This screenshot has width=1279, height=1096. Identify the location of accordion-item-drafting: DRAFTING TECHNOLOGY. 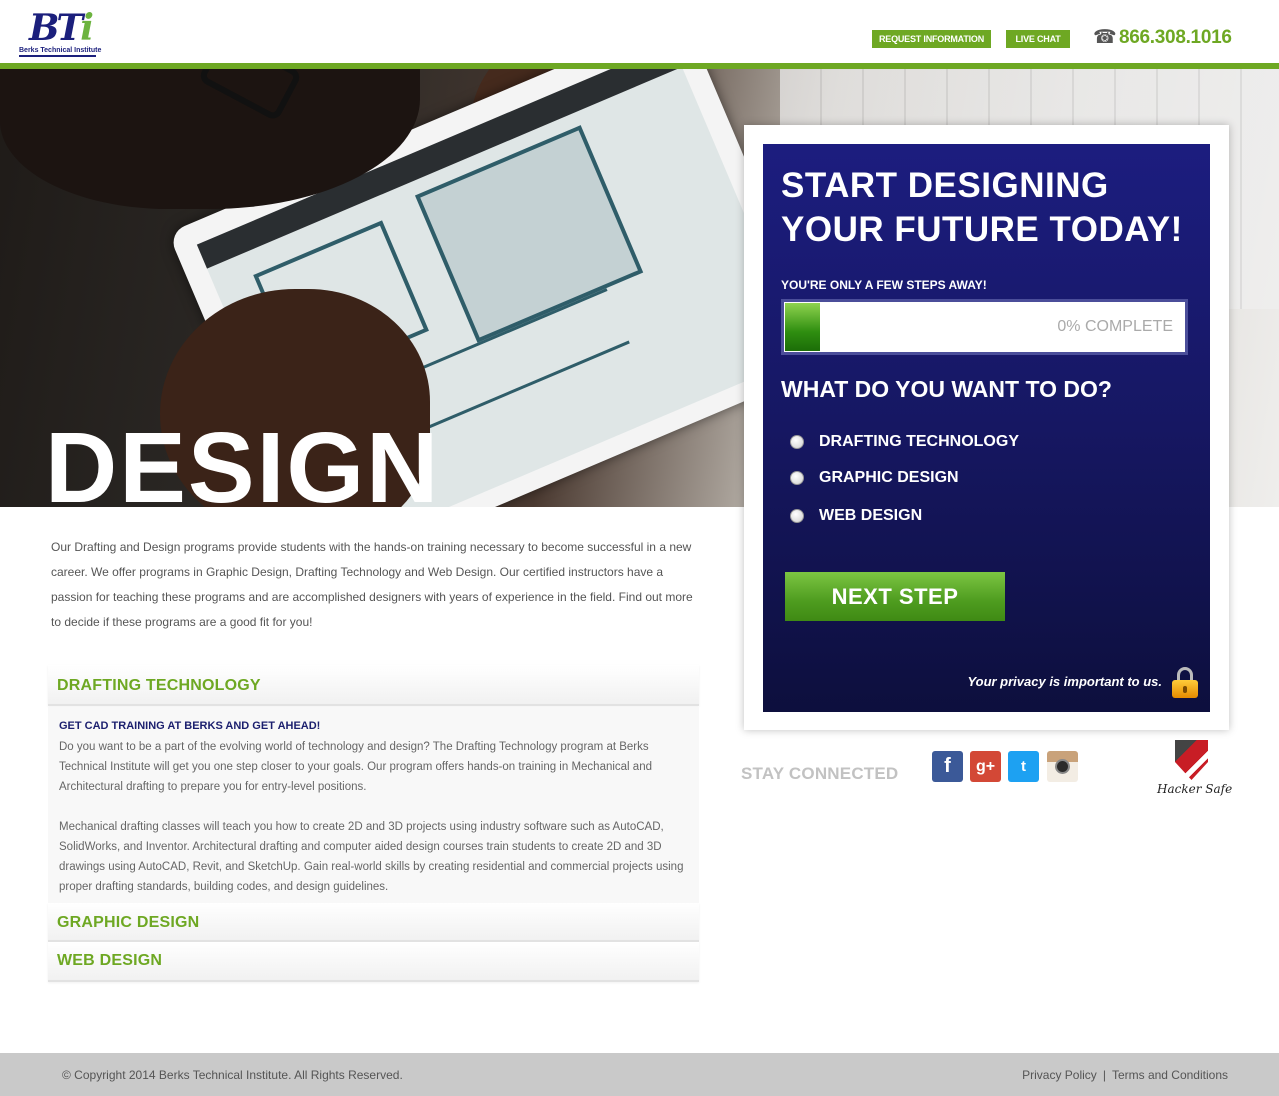
(373, 685).